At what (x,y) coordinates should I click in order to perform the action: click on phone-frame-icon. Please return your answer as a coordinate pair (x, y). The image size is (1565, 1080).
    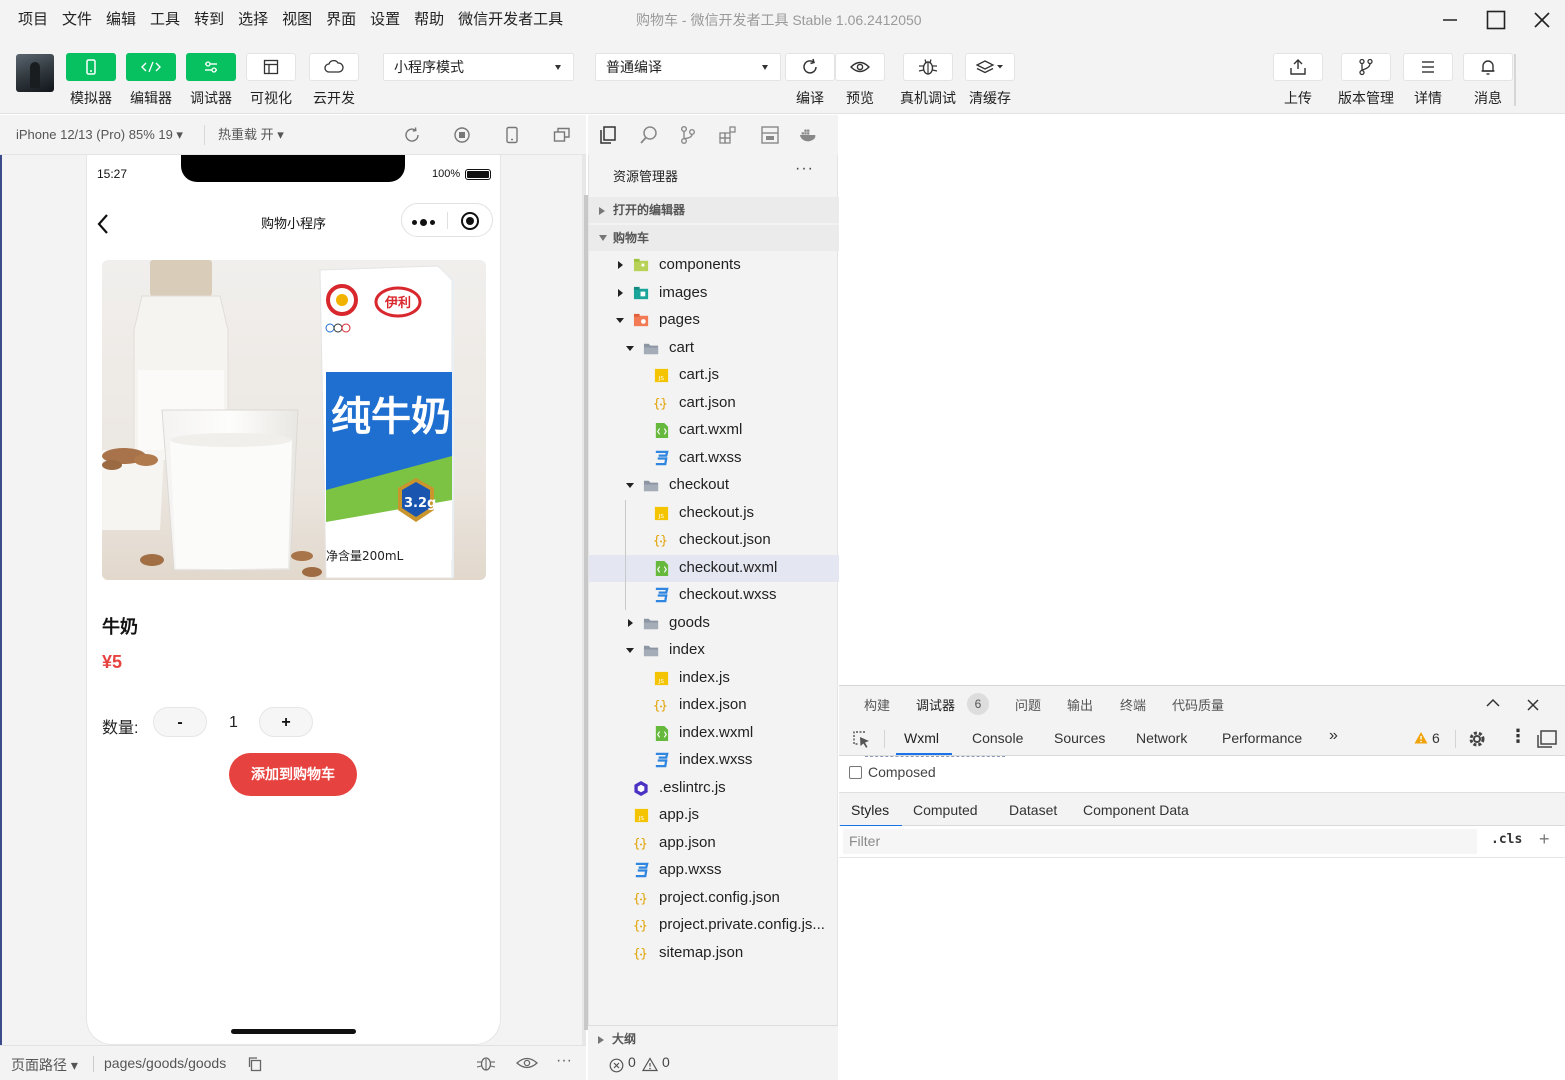
    Looking at the image, I should click on (512, 135).